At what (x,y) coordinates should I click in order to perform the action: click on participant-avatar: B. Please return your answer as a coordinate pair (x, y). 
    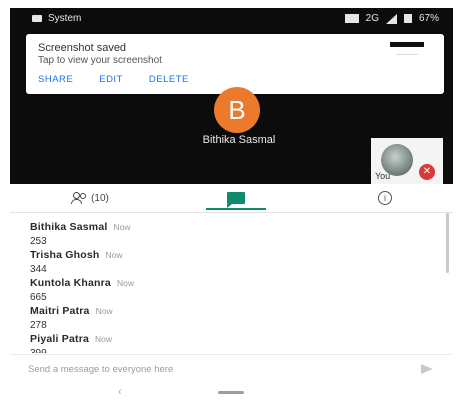
    Looking at the image, I should click on (237, 110).